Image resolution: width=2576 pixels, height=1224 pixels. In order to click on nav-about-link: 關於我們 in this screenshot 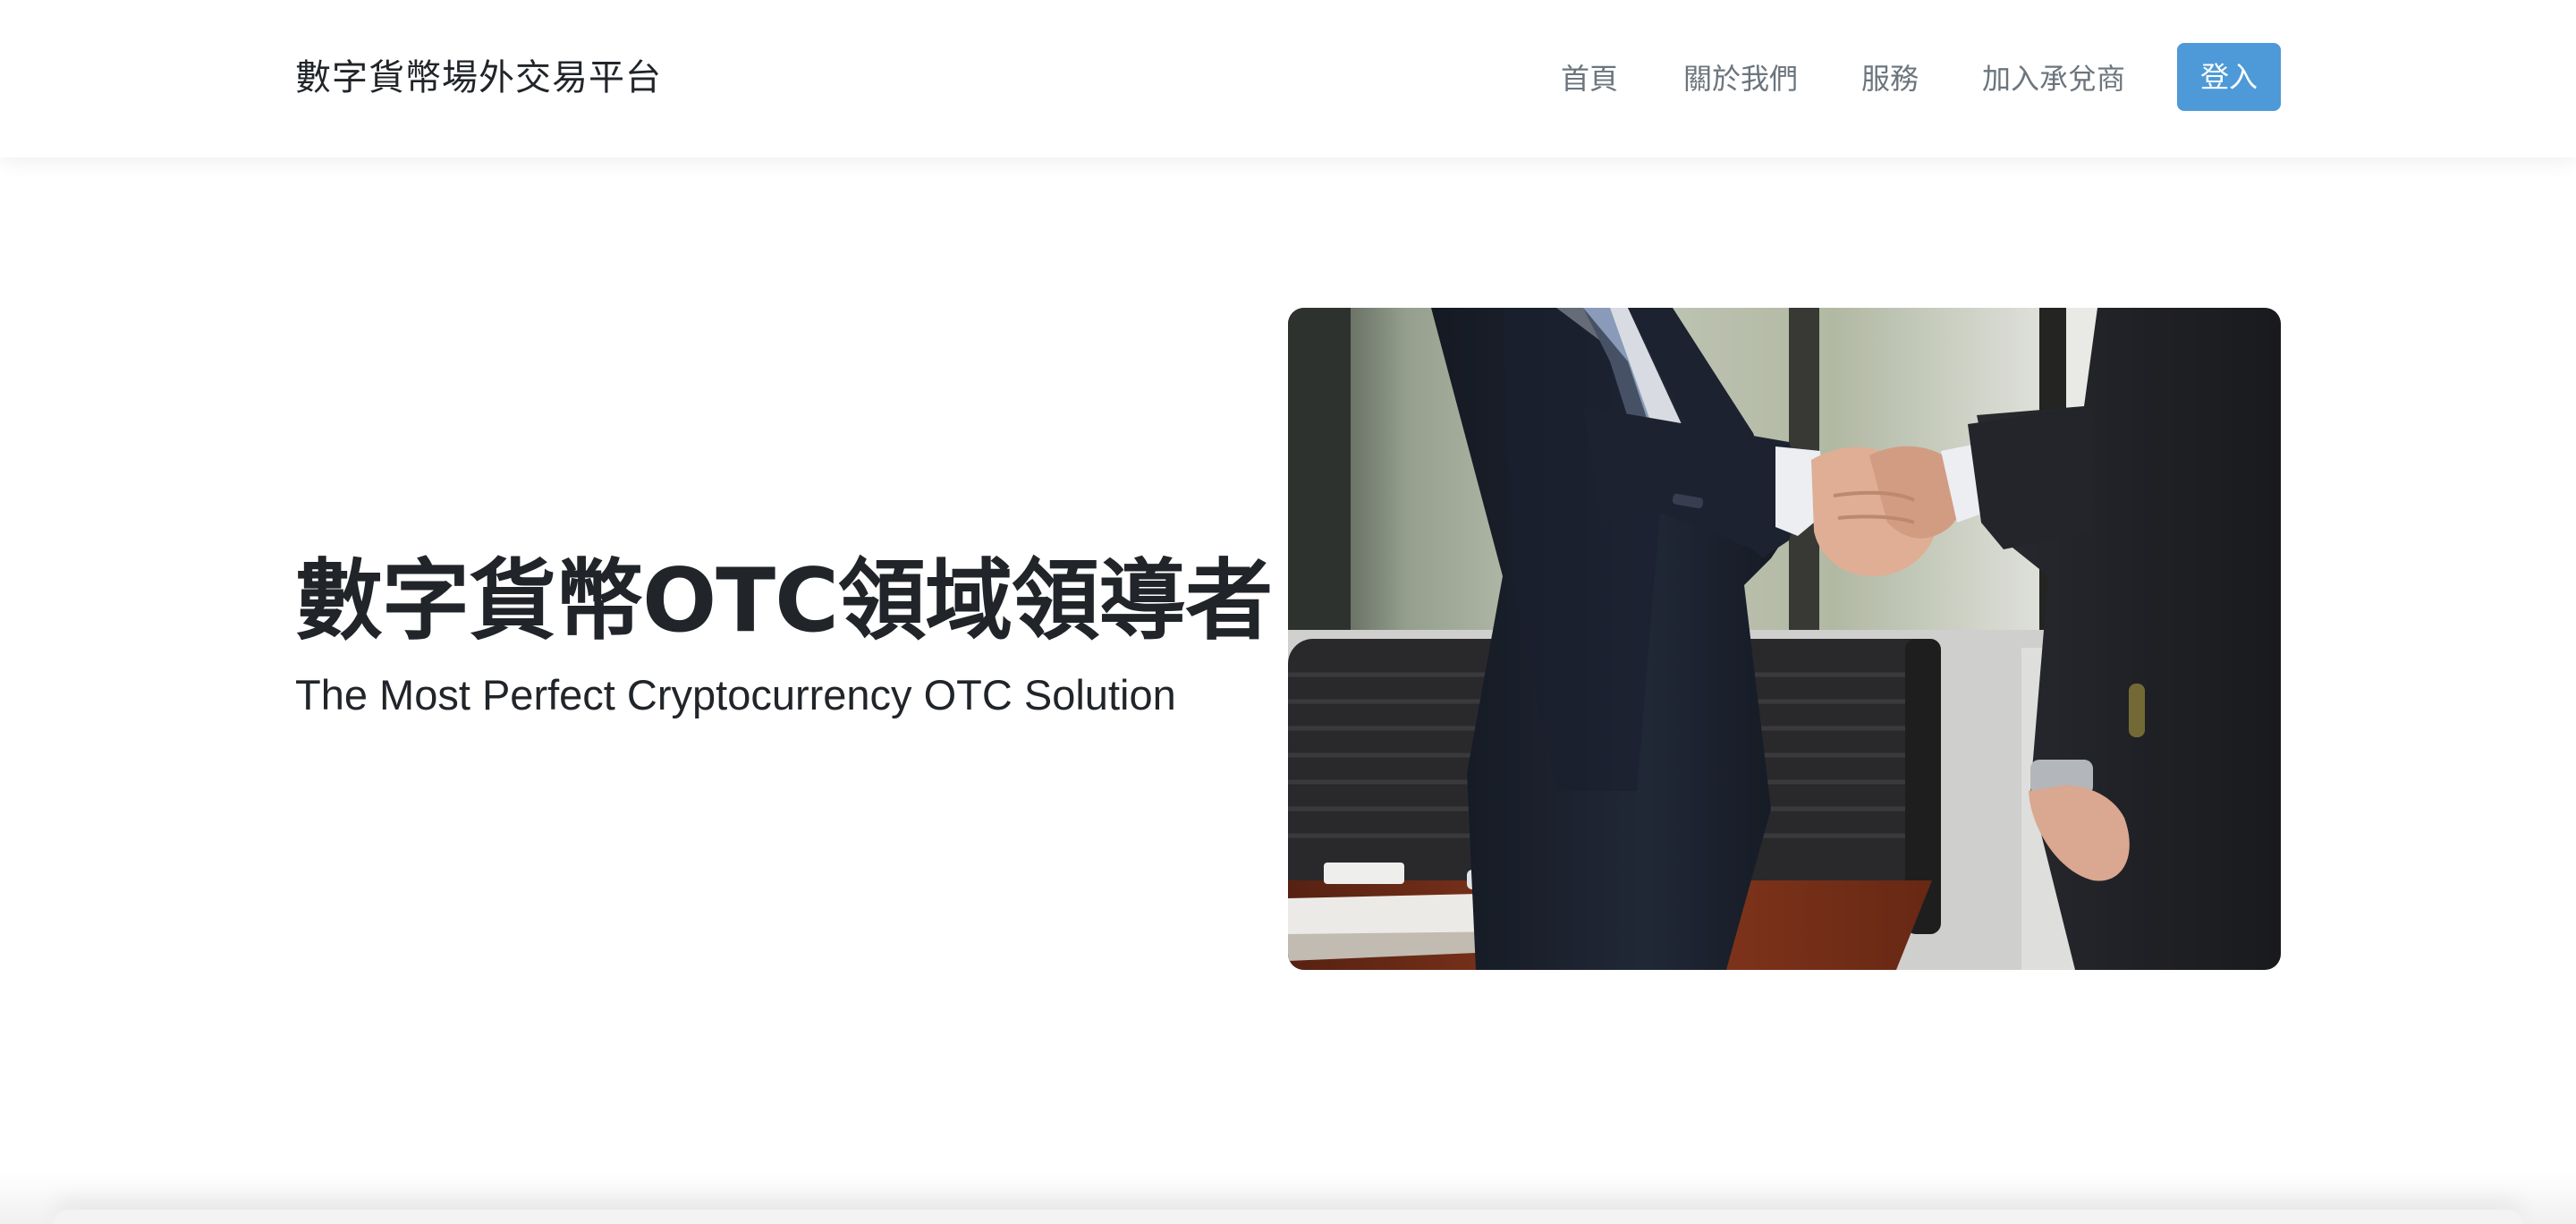, I will do `click(1740, 78)`.